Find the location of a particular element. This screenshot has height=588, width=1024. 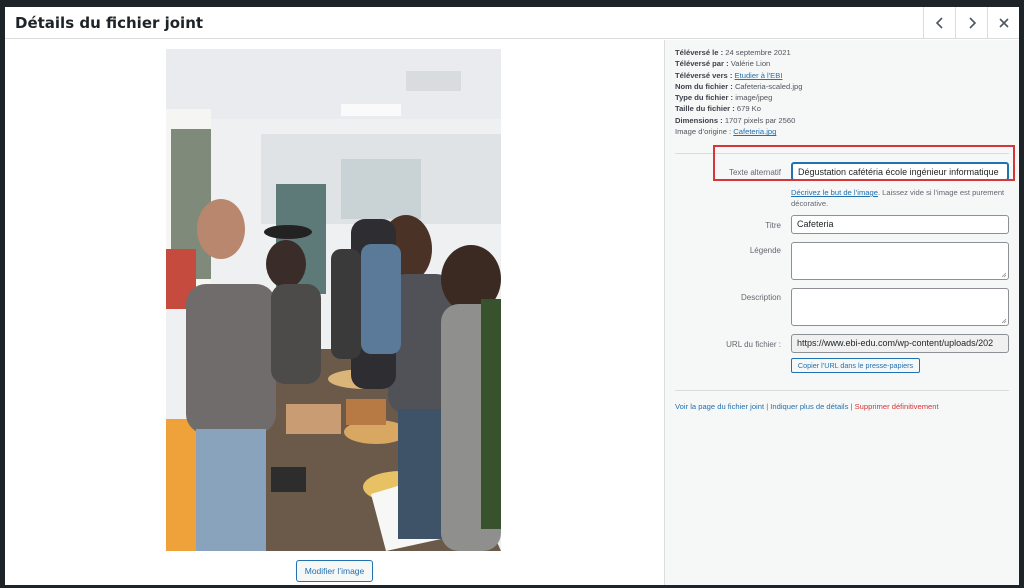

title-label: Titre is located at coordinates (773, 225).